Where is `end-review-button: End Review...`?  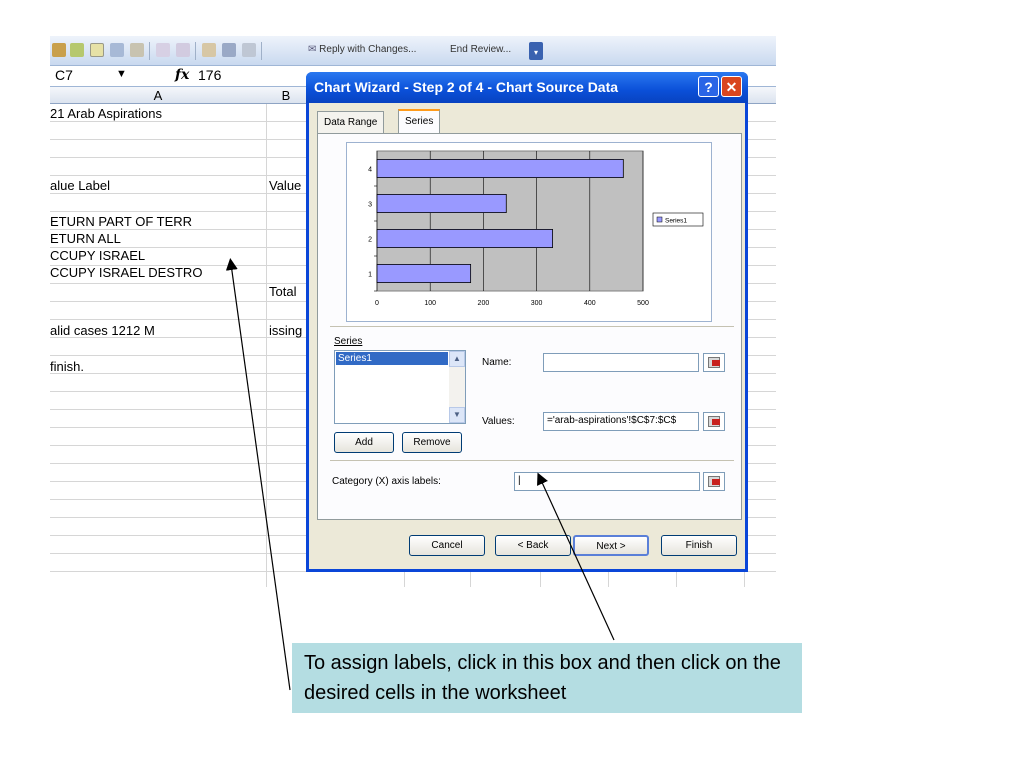 end-review-button: End Review... is located at coordinates (480, 49).